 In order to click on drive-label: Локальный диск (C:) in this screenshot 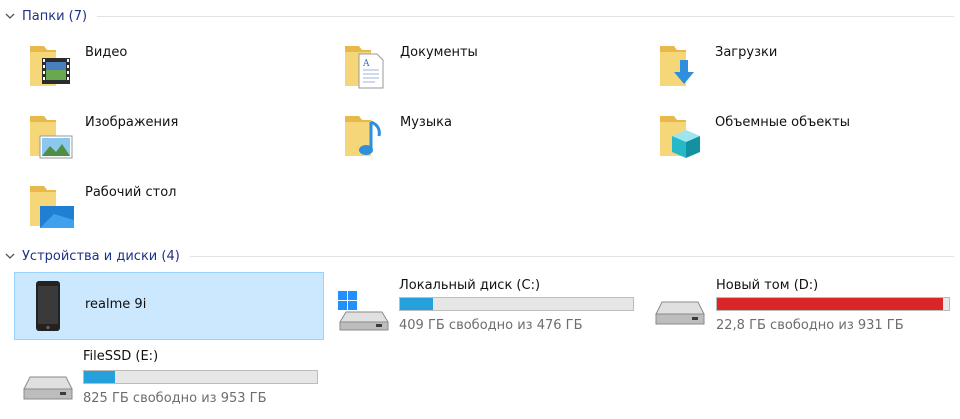, I will do `click(470, 285)`.